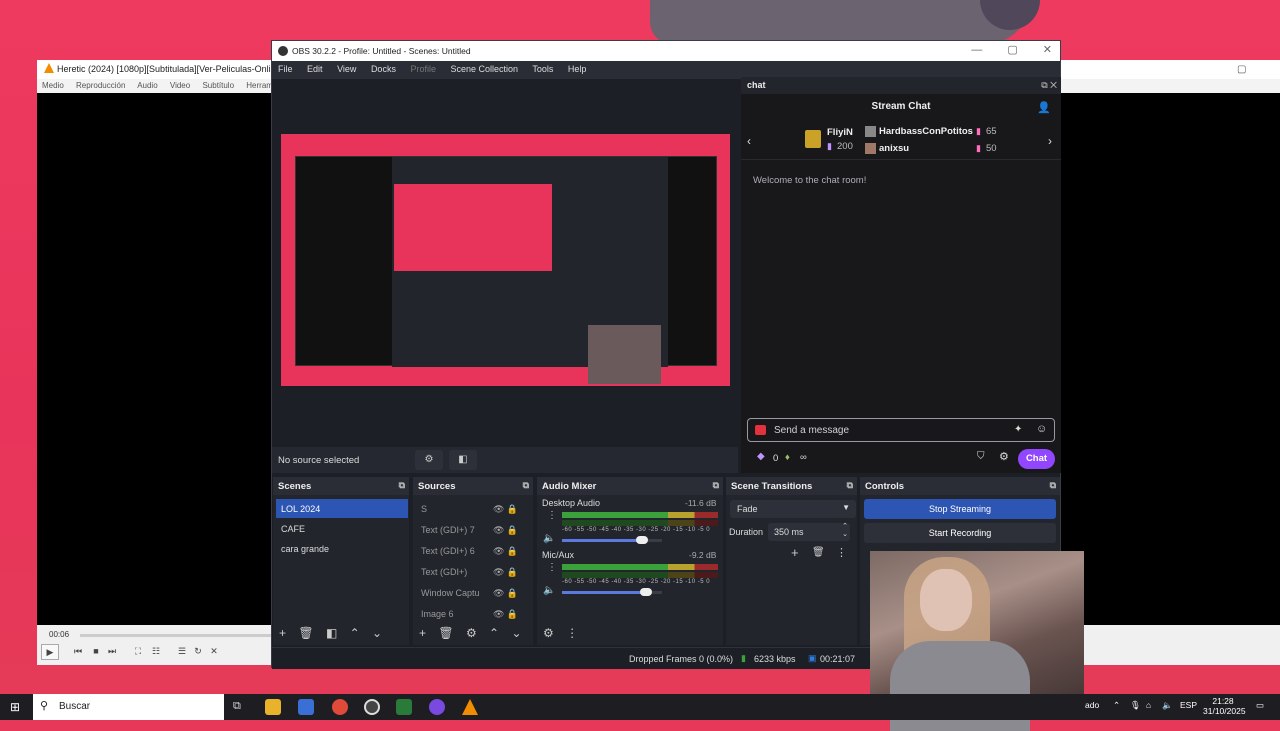 Image resolution: width=1280 pixels, height=731 pixels. I want to click on menu-docks: Docks, so click(383, 69).